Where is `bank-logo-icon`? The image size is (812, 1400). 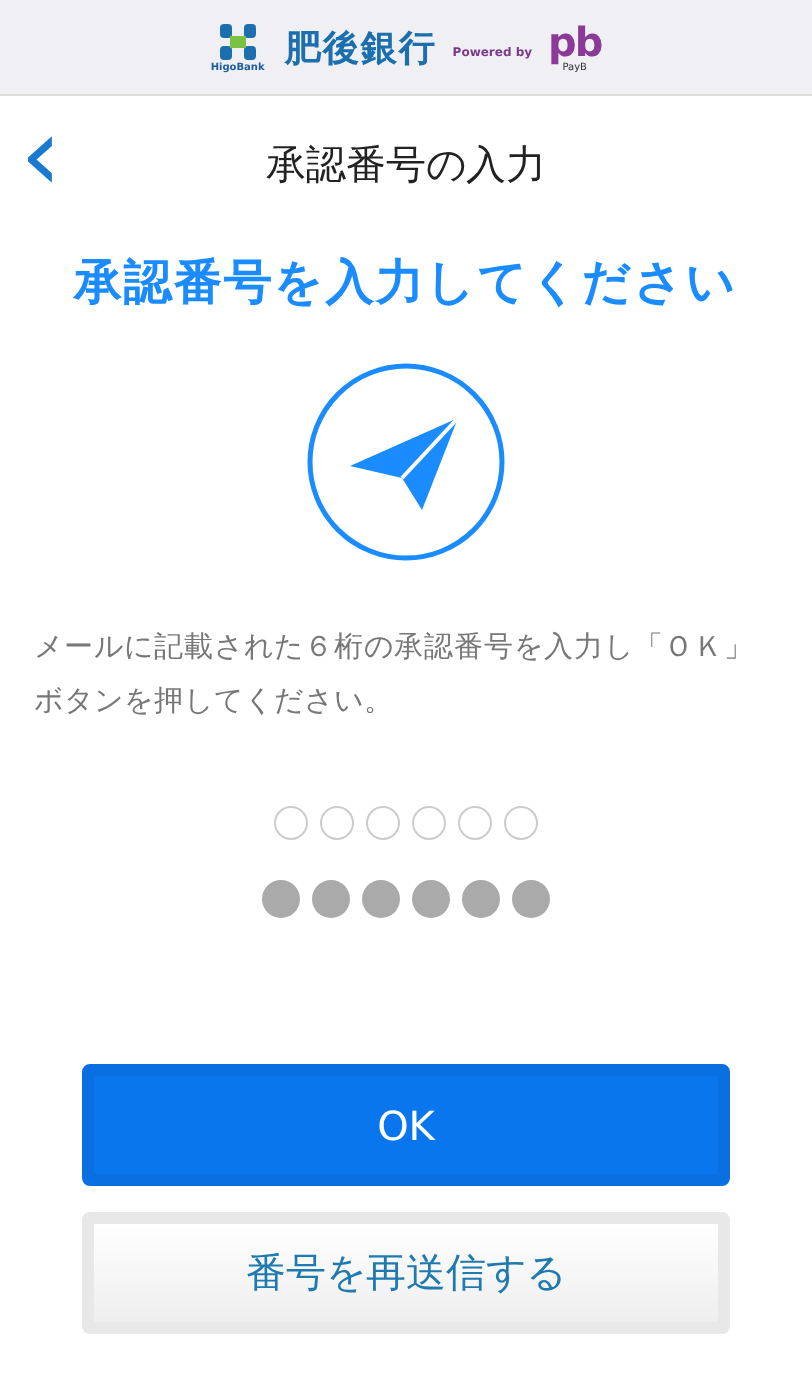 bank-logo-icon is located at coordinates (237, 41).